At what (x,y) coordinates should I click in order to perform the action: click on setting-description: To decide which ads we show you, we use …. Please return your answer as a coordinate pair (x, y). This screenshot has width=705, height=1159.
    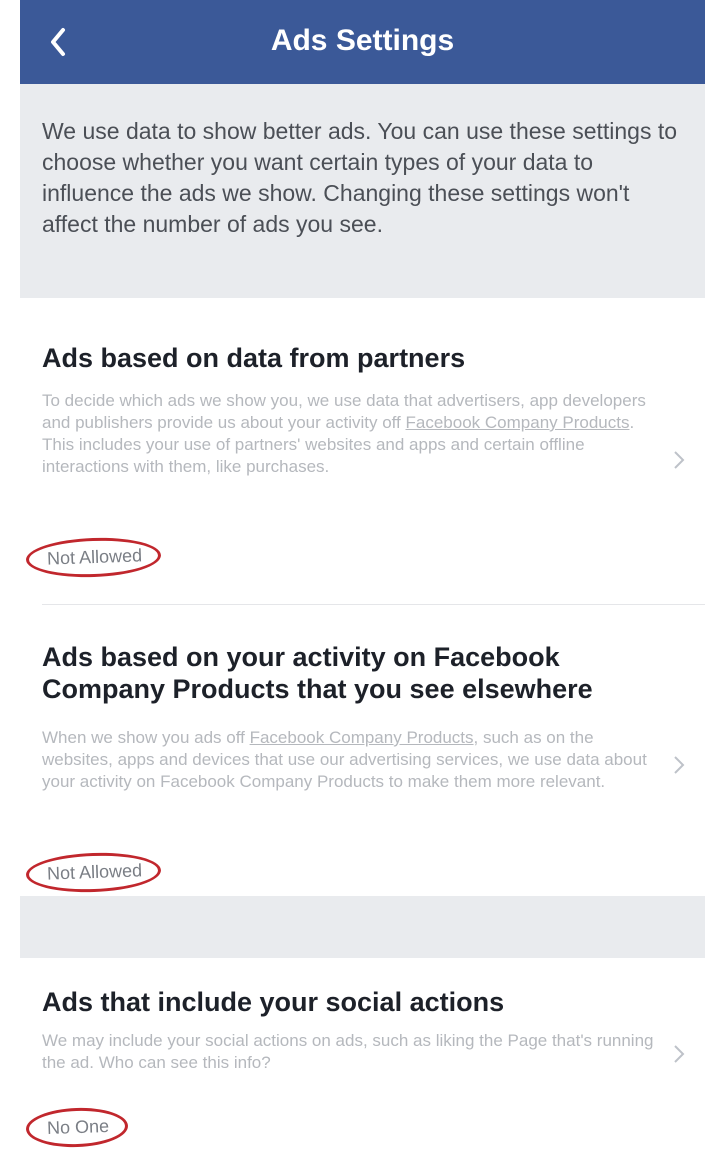
    Looking at the image, I should click on (344, 433).